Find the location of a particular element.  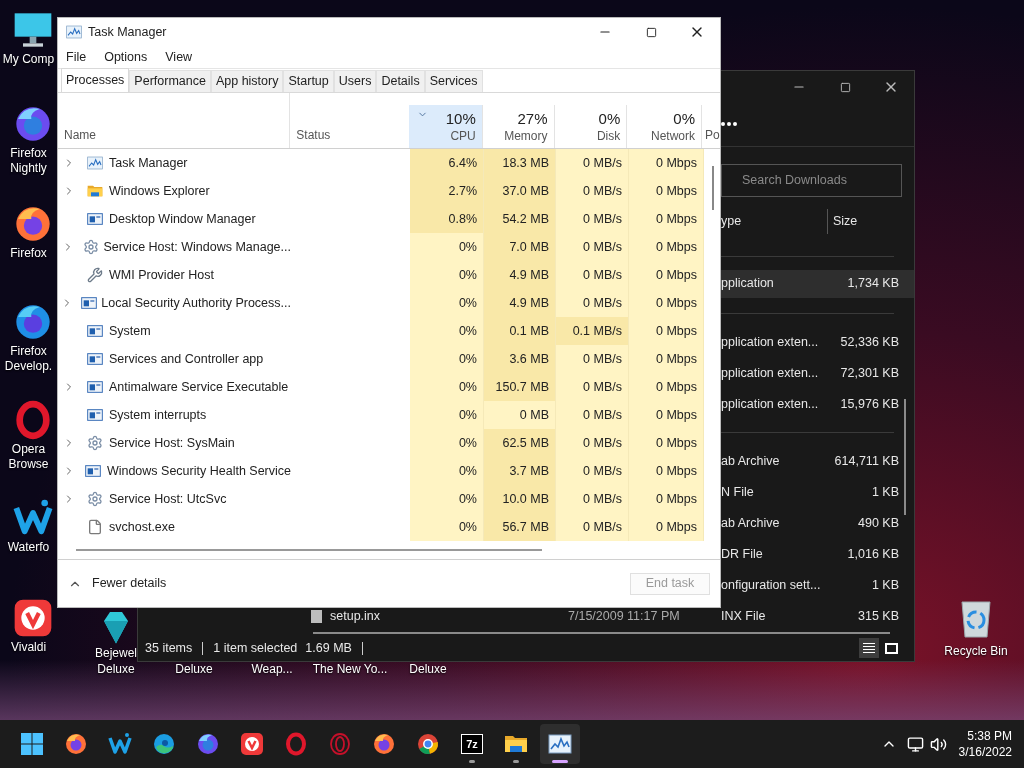

menu-item: Options is located at coordinates (126, 57).